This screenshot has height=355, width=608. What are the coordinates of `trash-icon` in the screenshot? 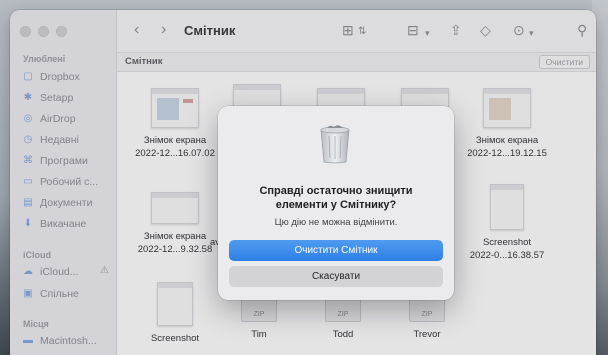 It's located at (335, 144).